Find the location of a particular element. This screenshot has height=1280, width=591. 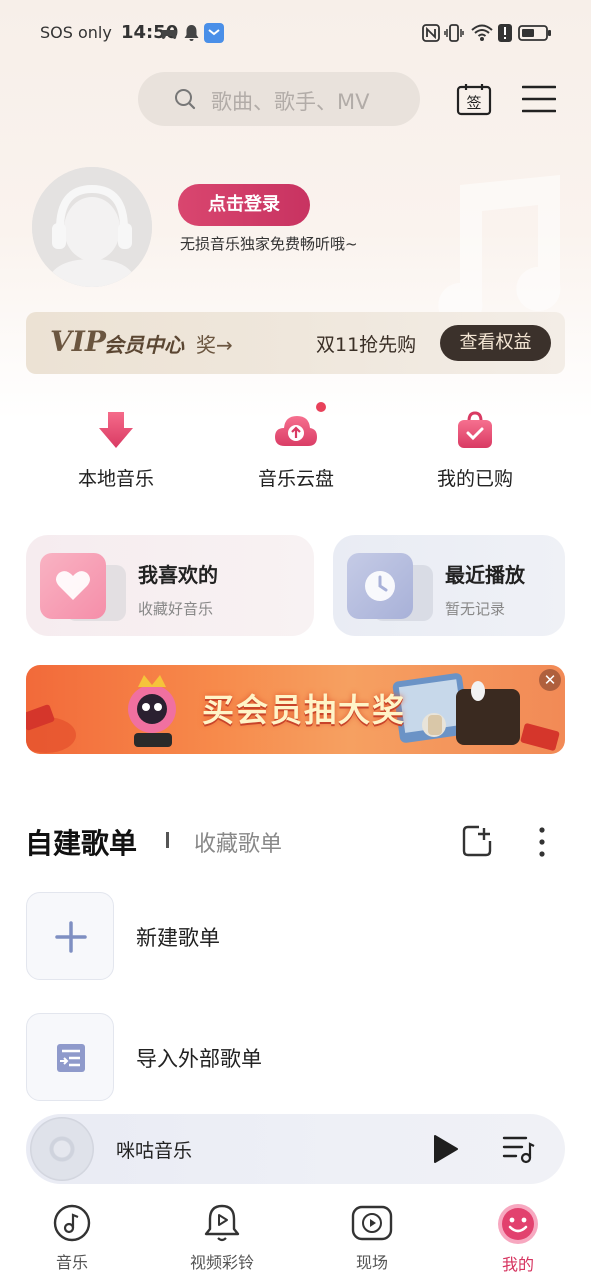

card-recent-plays: 最近播放 暂无记录 is located at coordinates (449, 585).